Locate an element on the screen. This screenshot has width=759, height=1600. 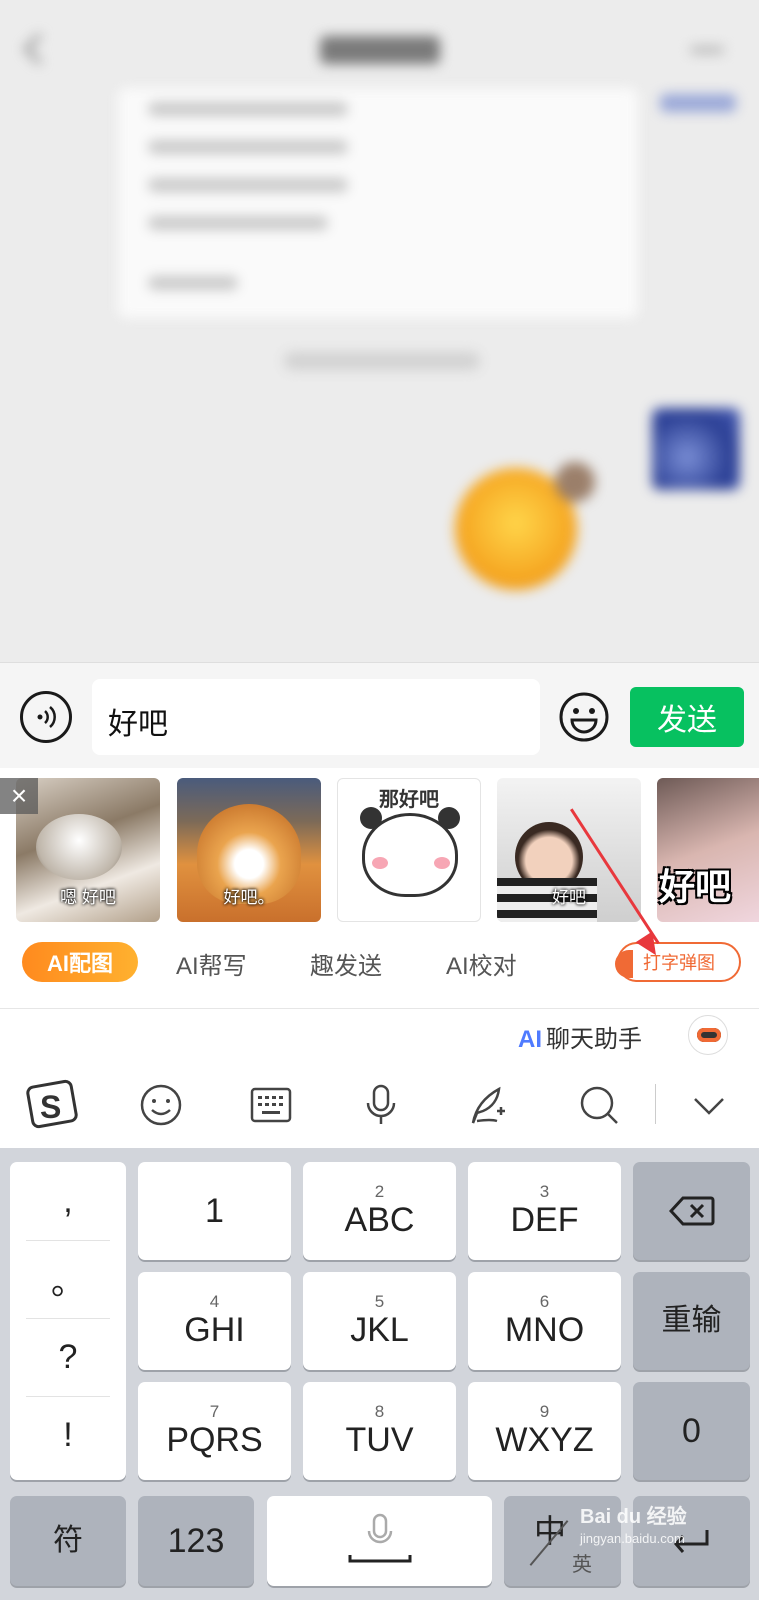
ai-mark: AI is located at coordinates (530, 1039).